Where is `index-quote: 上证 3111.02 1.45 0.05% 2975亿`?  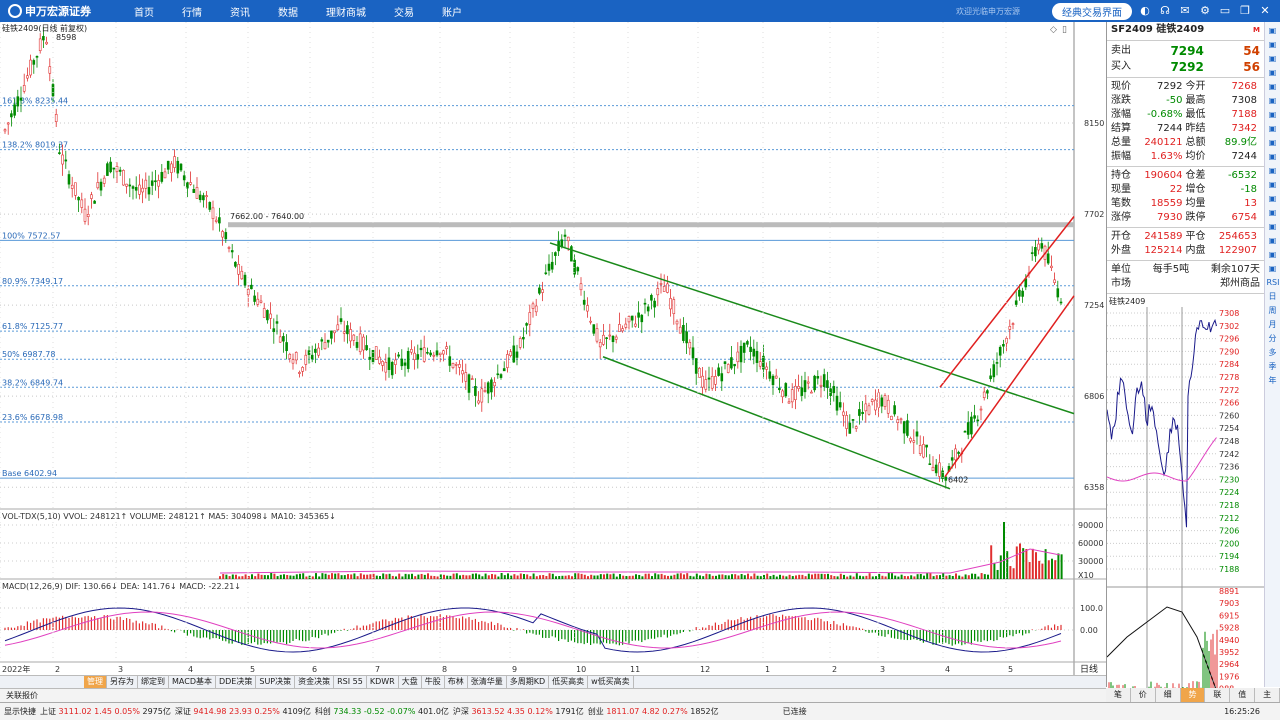 index-quote: 上证 3111.02 1.45 0.05% 2975亿 is located at coordinates (105, 711).